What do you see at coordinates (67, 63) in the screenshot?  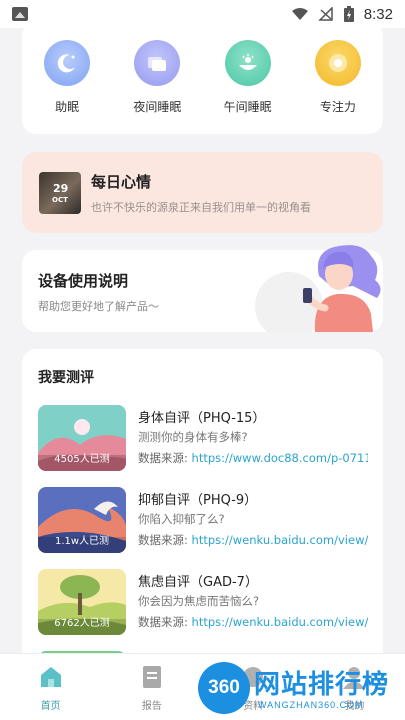 I see `moon-icon` at bounding box center [67, 63].